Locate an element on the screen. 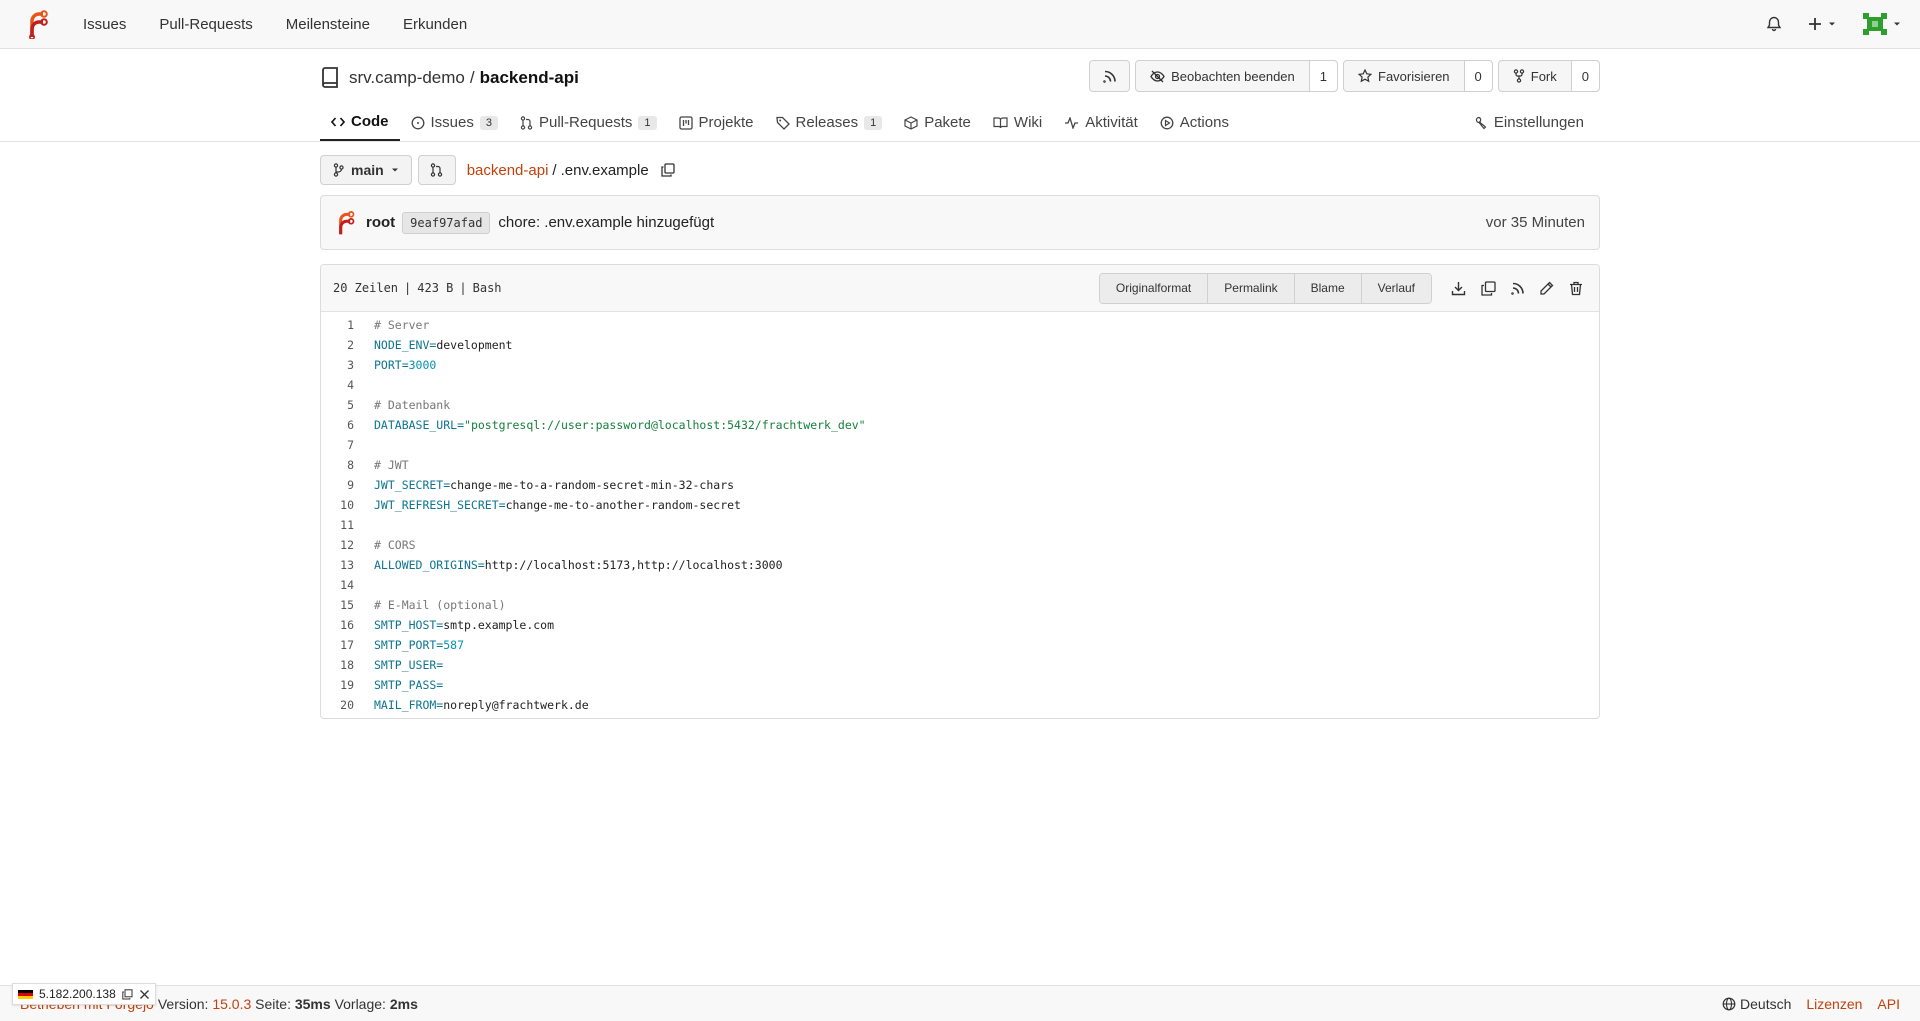 This screenshot has height=1021, width=1920. copy-content-icon is located at coordinates (1488, 288).